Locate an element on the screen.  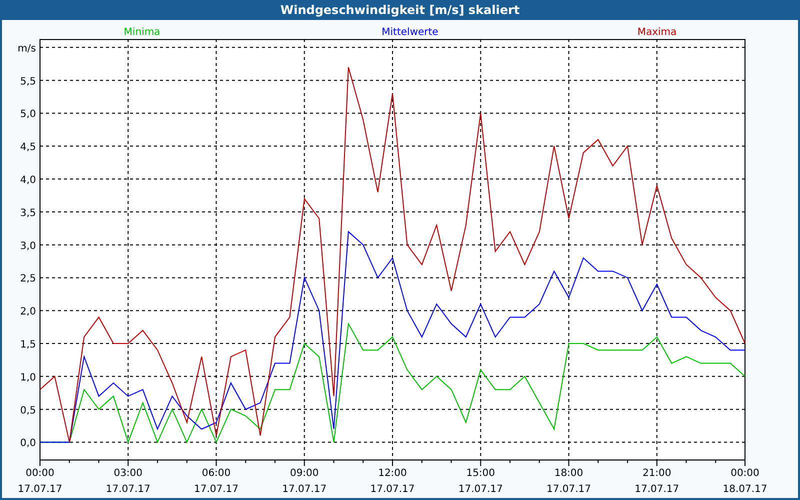
y-tick-label: 3,0 is located at coordinates (28, 246).